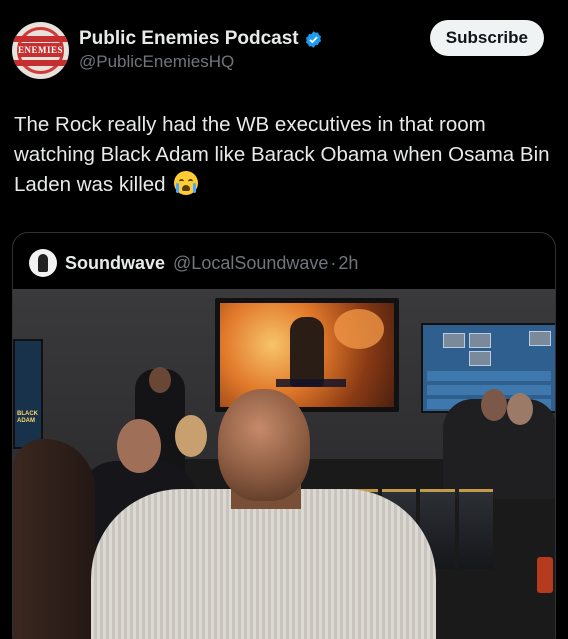 This screenshot has height=639, width=568. I want to click on photo-foreground-man-shirt, so click(263, 564).